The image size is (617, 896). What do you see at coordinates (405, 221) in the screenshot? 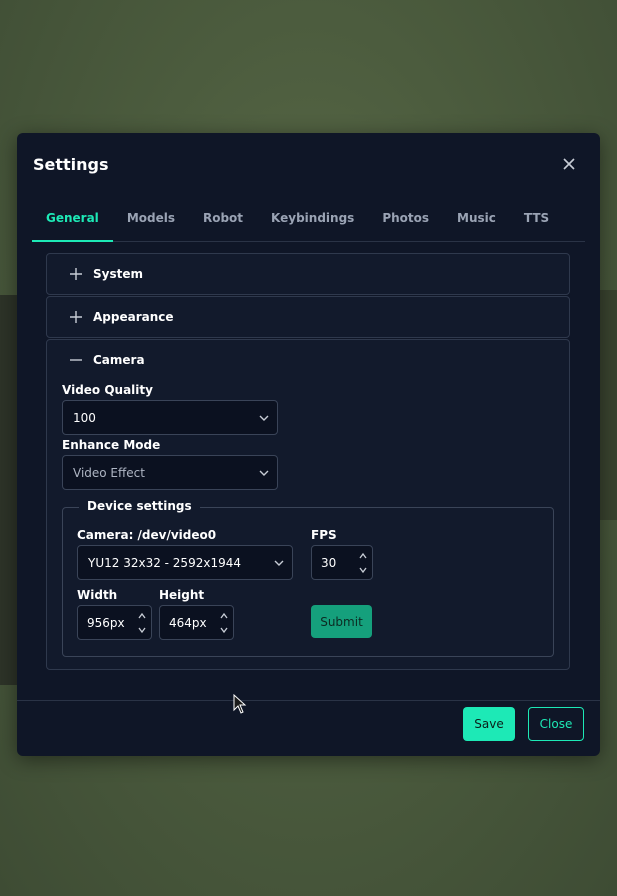
I see `tab-photos: Photos` at bounding box center [405, 221].